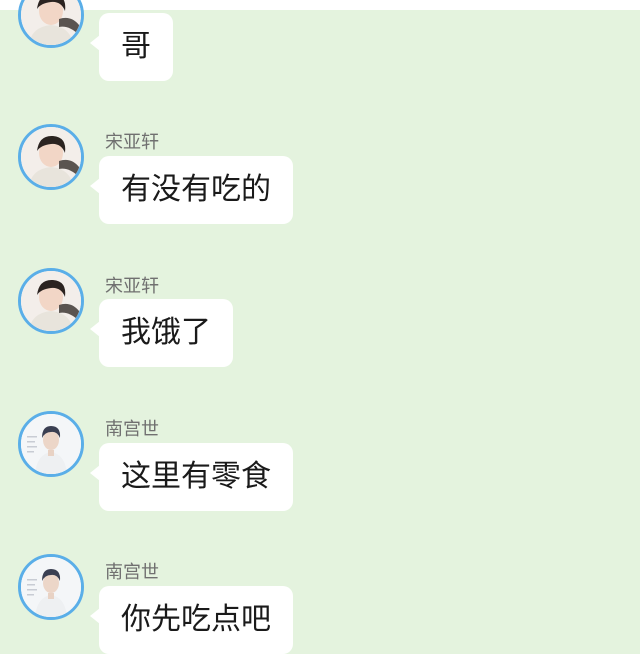 This screenshot has width=640, height=654. What do you see at coordinates (191, 477) in the screenshot?
I see `message-bubble: 这里有零食` at bounding box center [191, 477].